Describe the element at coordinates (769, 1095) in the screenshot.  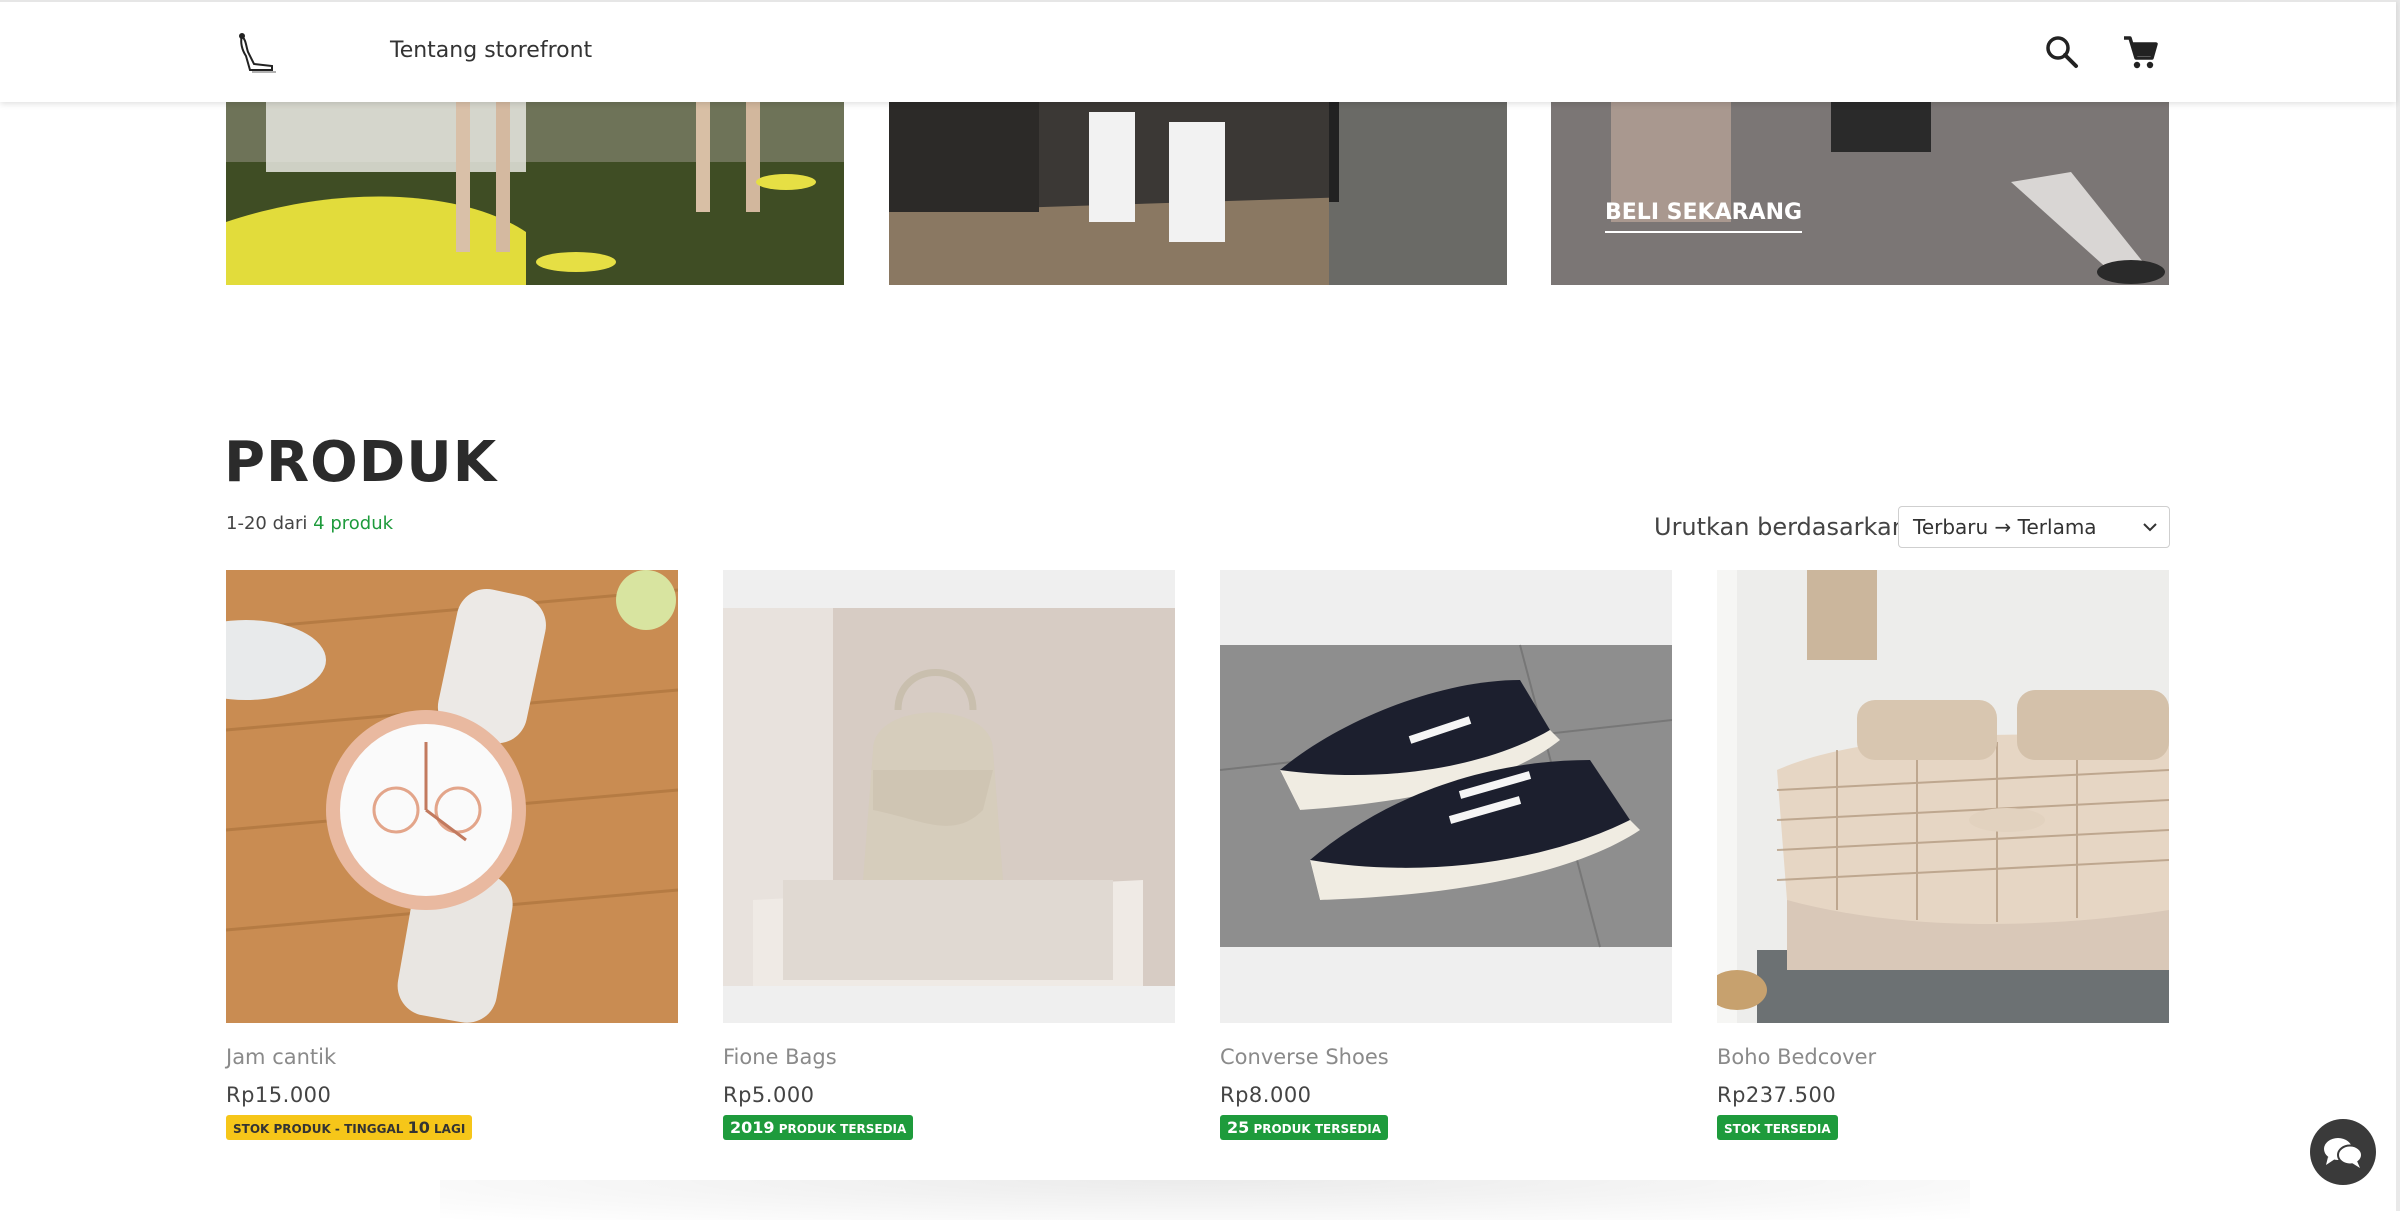
I see `product-price: Rp5.000` at that location.